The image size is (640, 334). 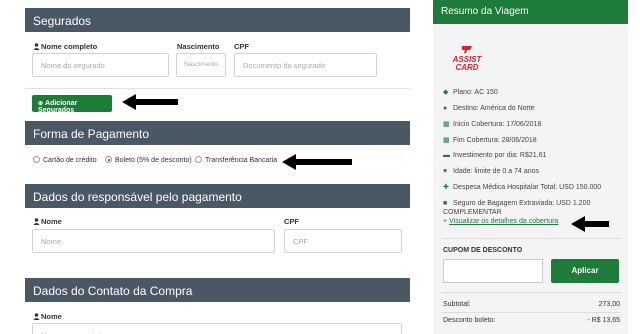 What do you see at coordinates (495, 140) in the screenshot?
I see `resumo-detail-text: Fim Cobertura: 28/06/2018` at bounding box center [495, 140].